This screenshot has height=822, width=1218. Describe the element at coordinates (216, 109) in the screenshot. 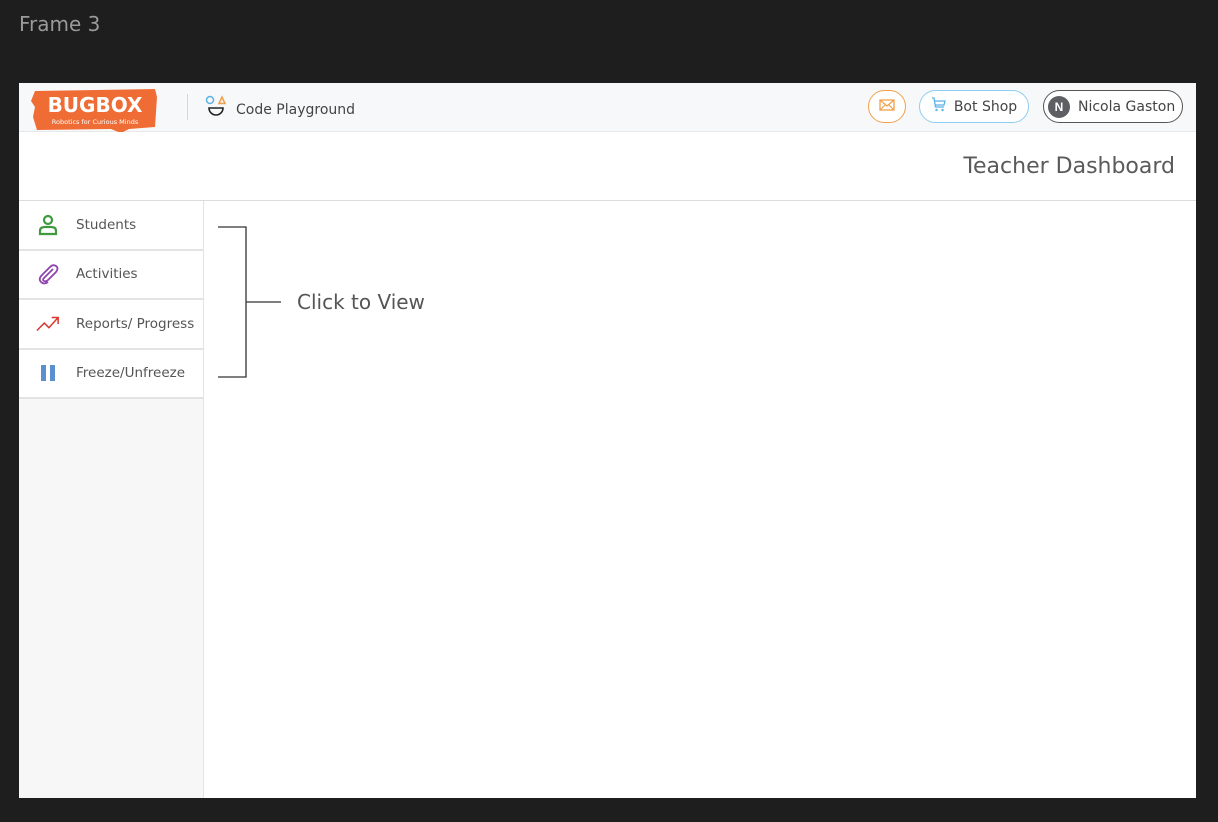

I see `shapes-face-icon` at that location.